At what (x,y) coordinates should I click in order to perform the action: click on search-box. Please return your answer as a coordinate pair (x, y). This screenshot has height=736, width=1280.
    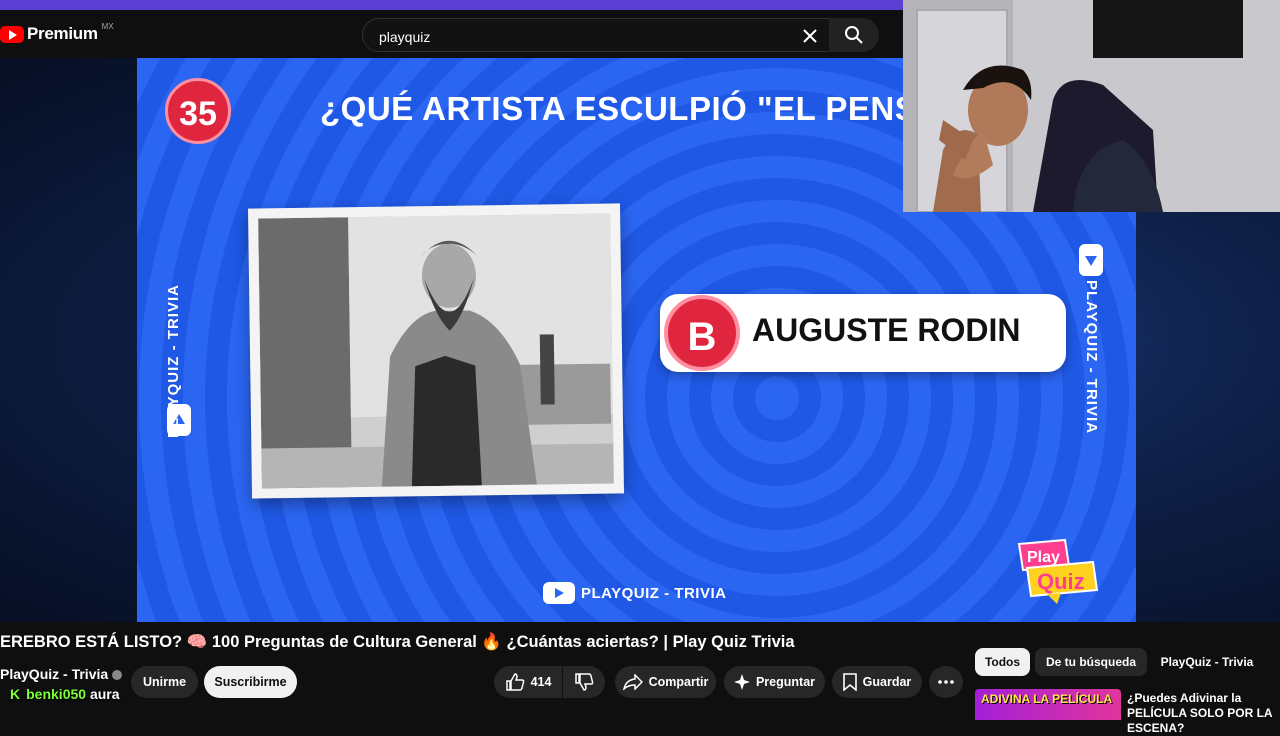
    Looking at the image, I should click on (596, 35).